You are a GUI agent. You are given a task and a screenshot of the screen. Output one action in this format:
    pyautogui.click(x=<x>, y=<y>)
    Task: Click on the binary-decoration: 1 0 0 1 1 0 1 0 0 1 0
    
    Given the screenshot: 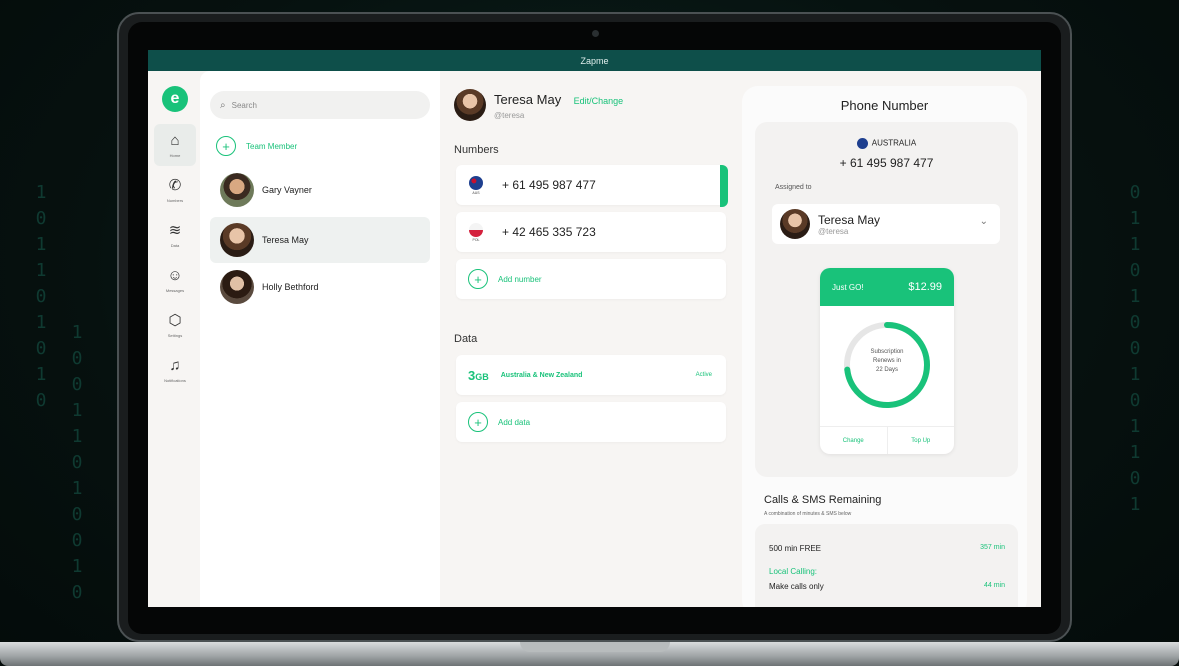 What is the action you would take?
    pyautogui.click(x=77, y=462)
    